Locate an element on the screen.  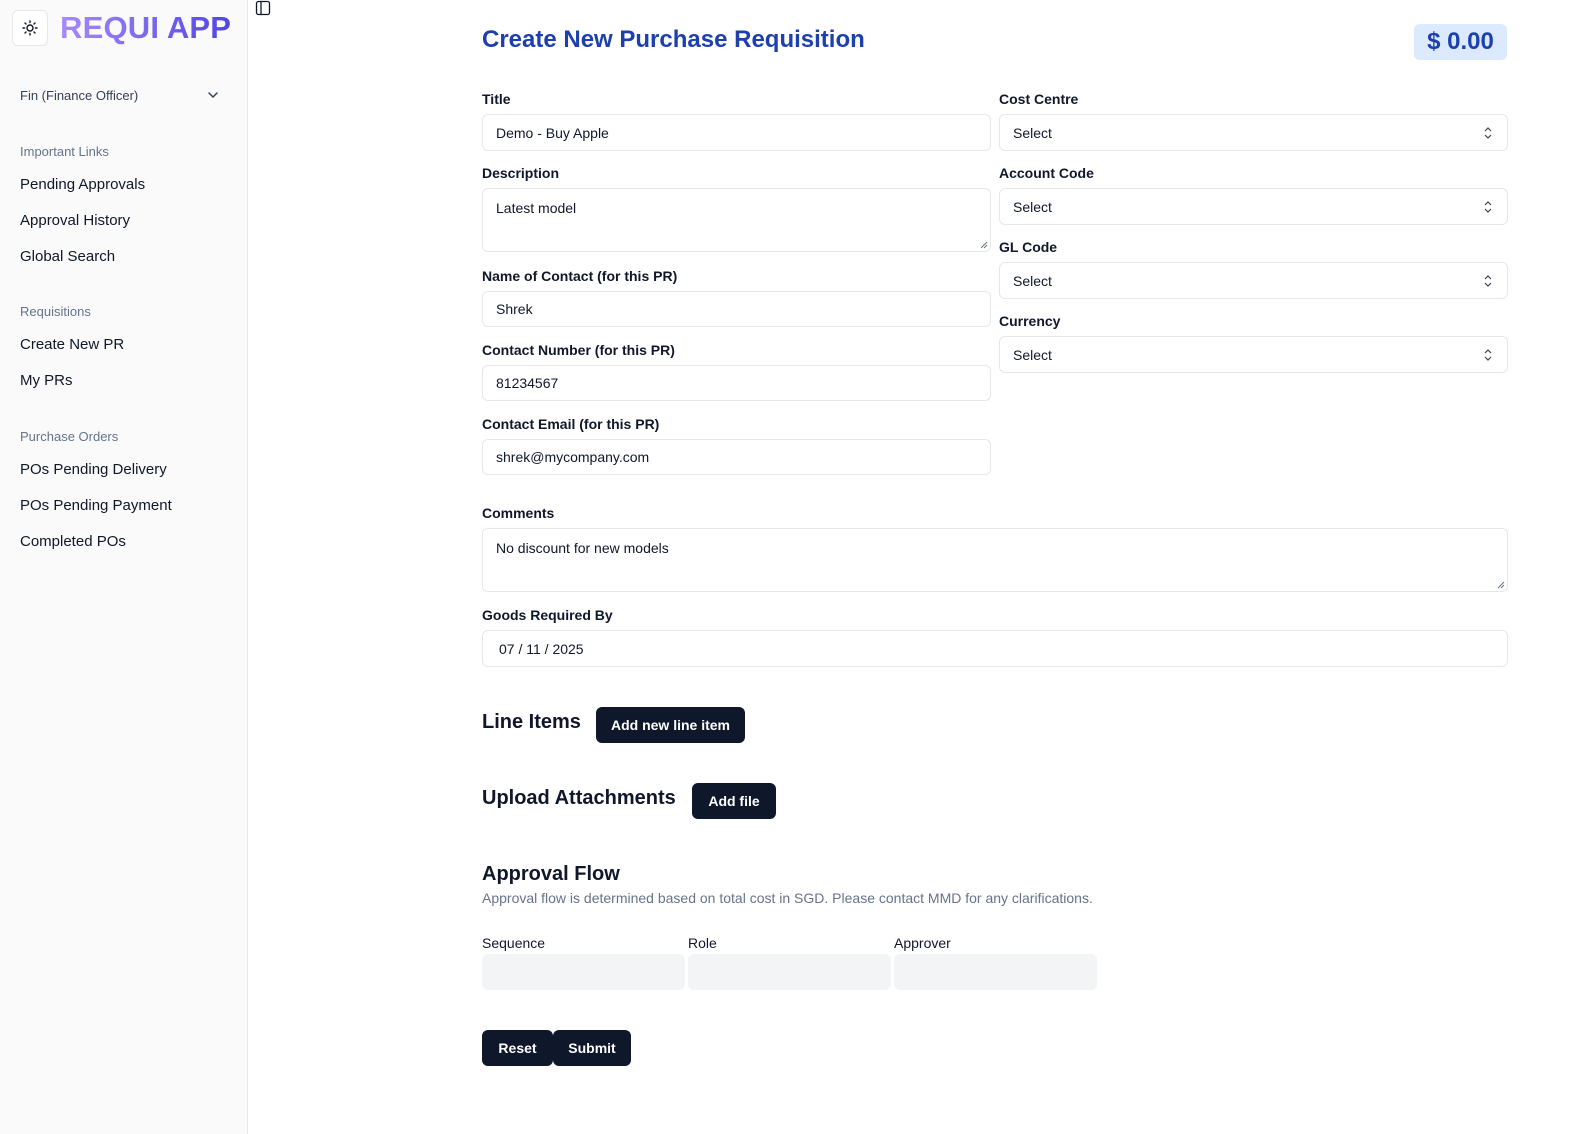
gl-code-select: Select is located at coordinates (1253, 280).